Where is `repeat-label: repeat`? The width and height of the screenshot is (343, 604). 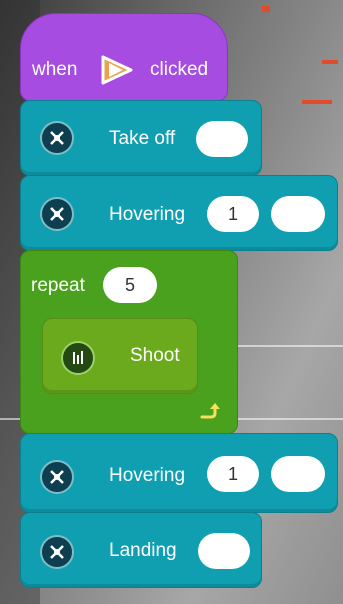
repeat-label: repeat is located at coordinates (58, 285).